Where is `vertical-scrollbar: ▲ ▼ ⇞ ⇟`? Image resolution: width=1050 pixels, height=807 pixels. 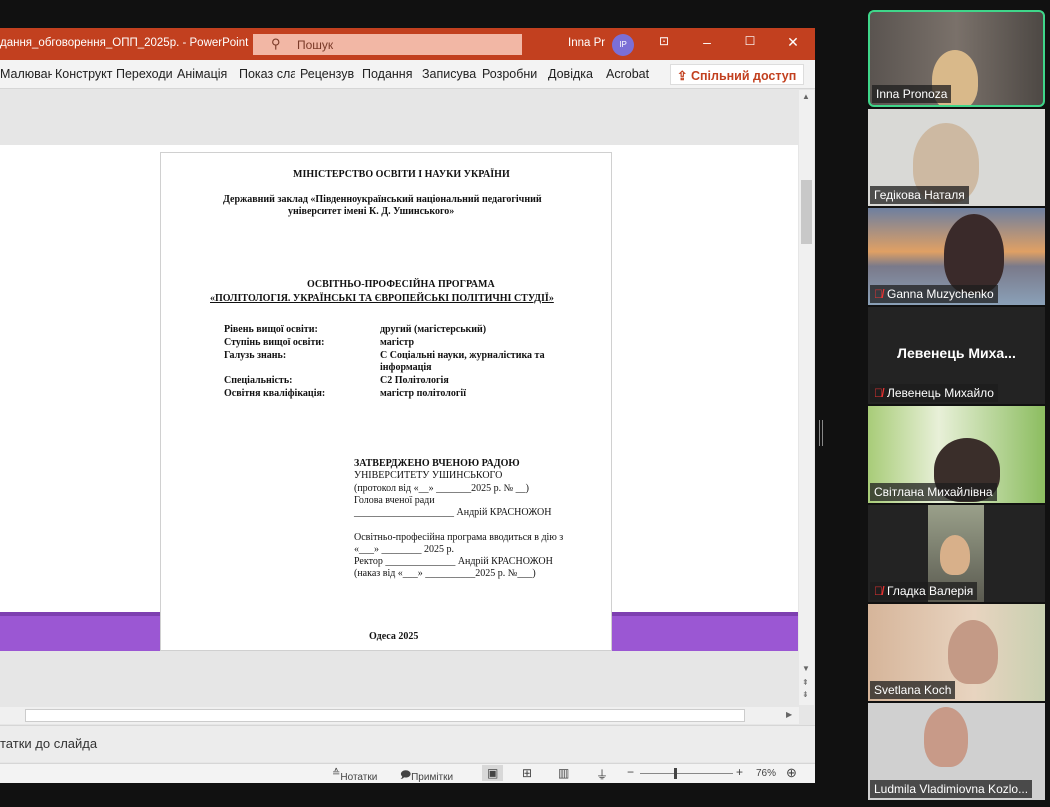
vertical-scrollbar: ▲ ▼ ⇞ ⇟ is located at coordinates (806, 397).